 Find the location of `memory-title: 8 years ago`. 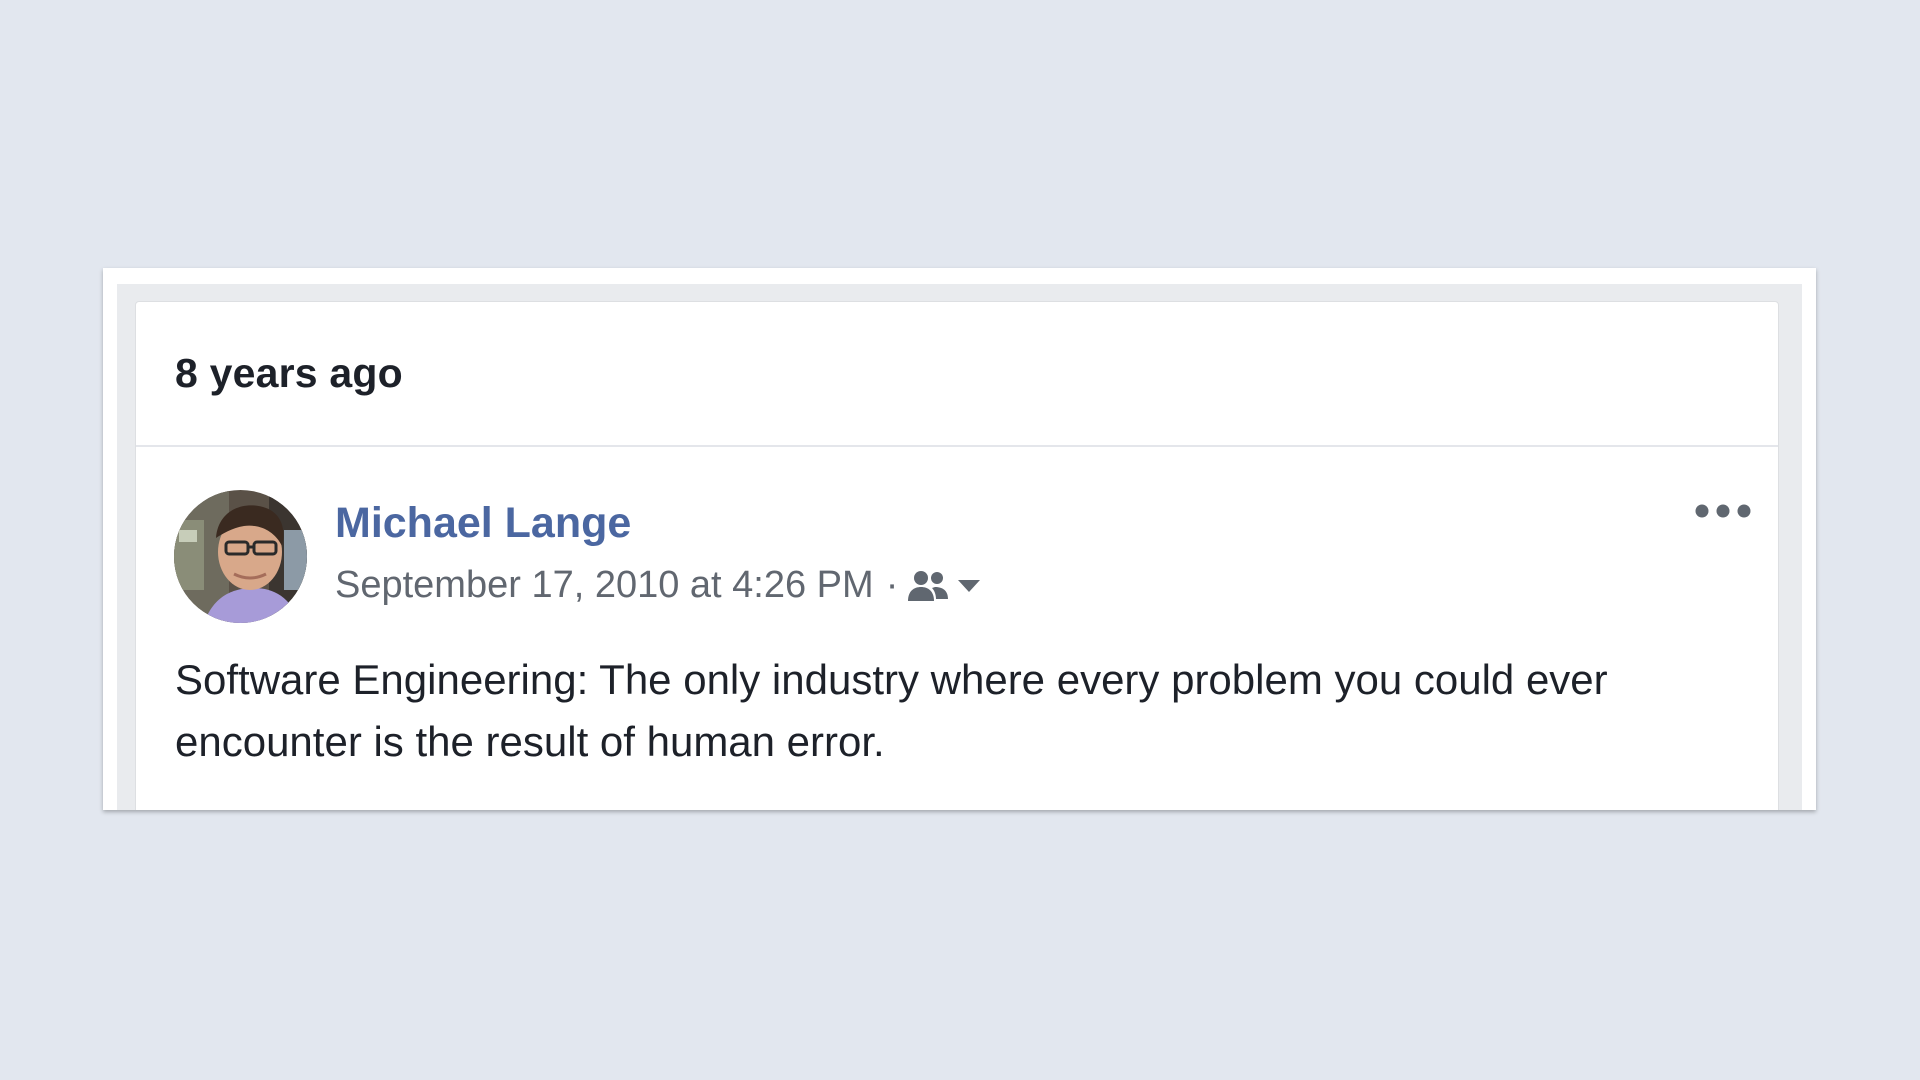

memory-title: 8 years ago is located at coordinates (289, 373).